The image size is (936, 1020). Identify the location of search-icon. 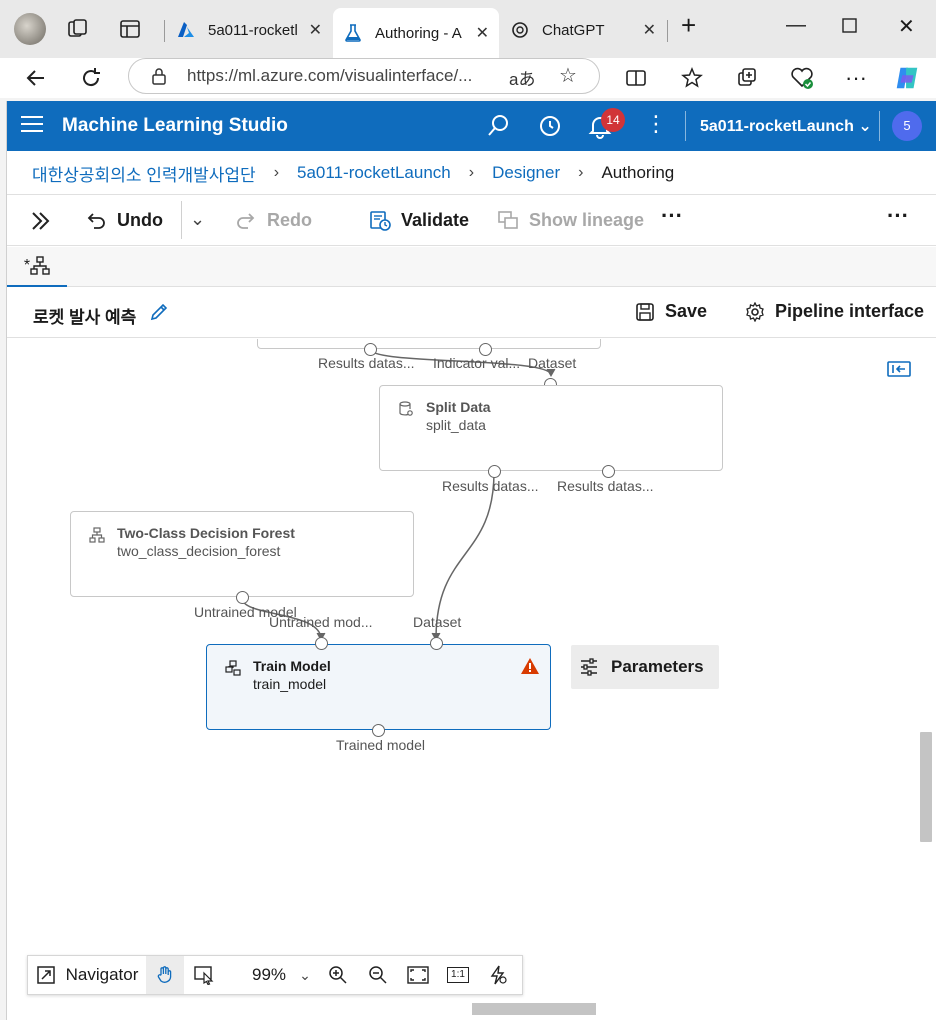
(499, 126).